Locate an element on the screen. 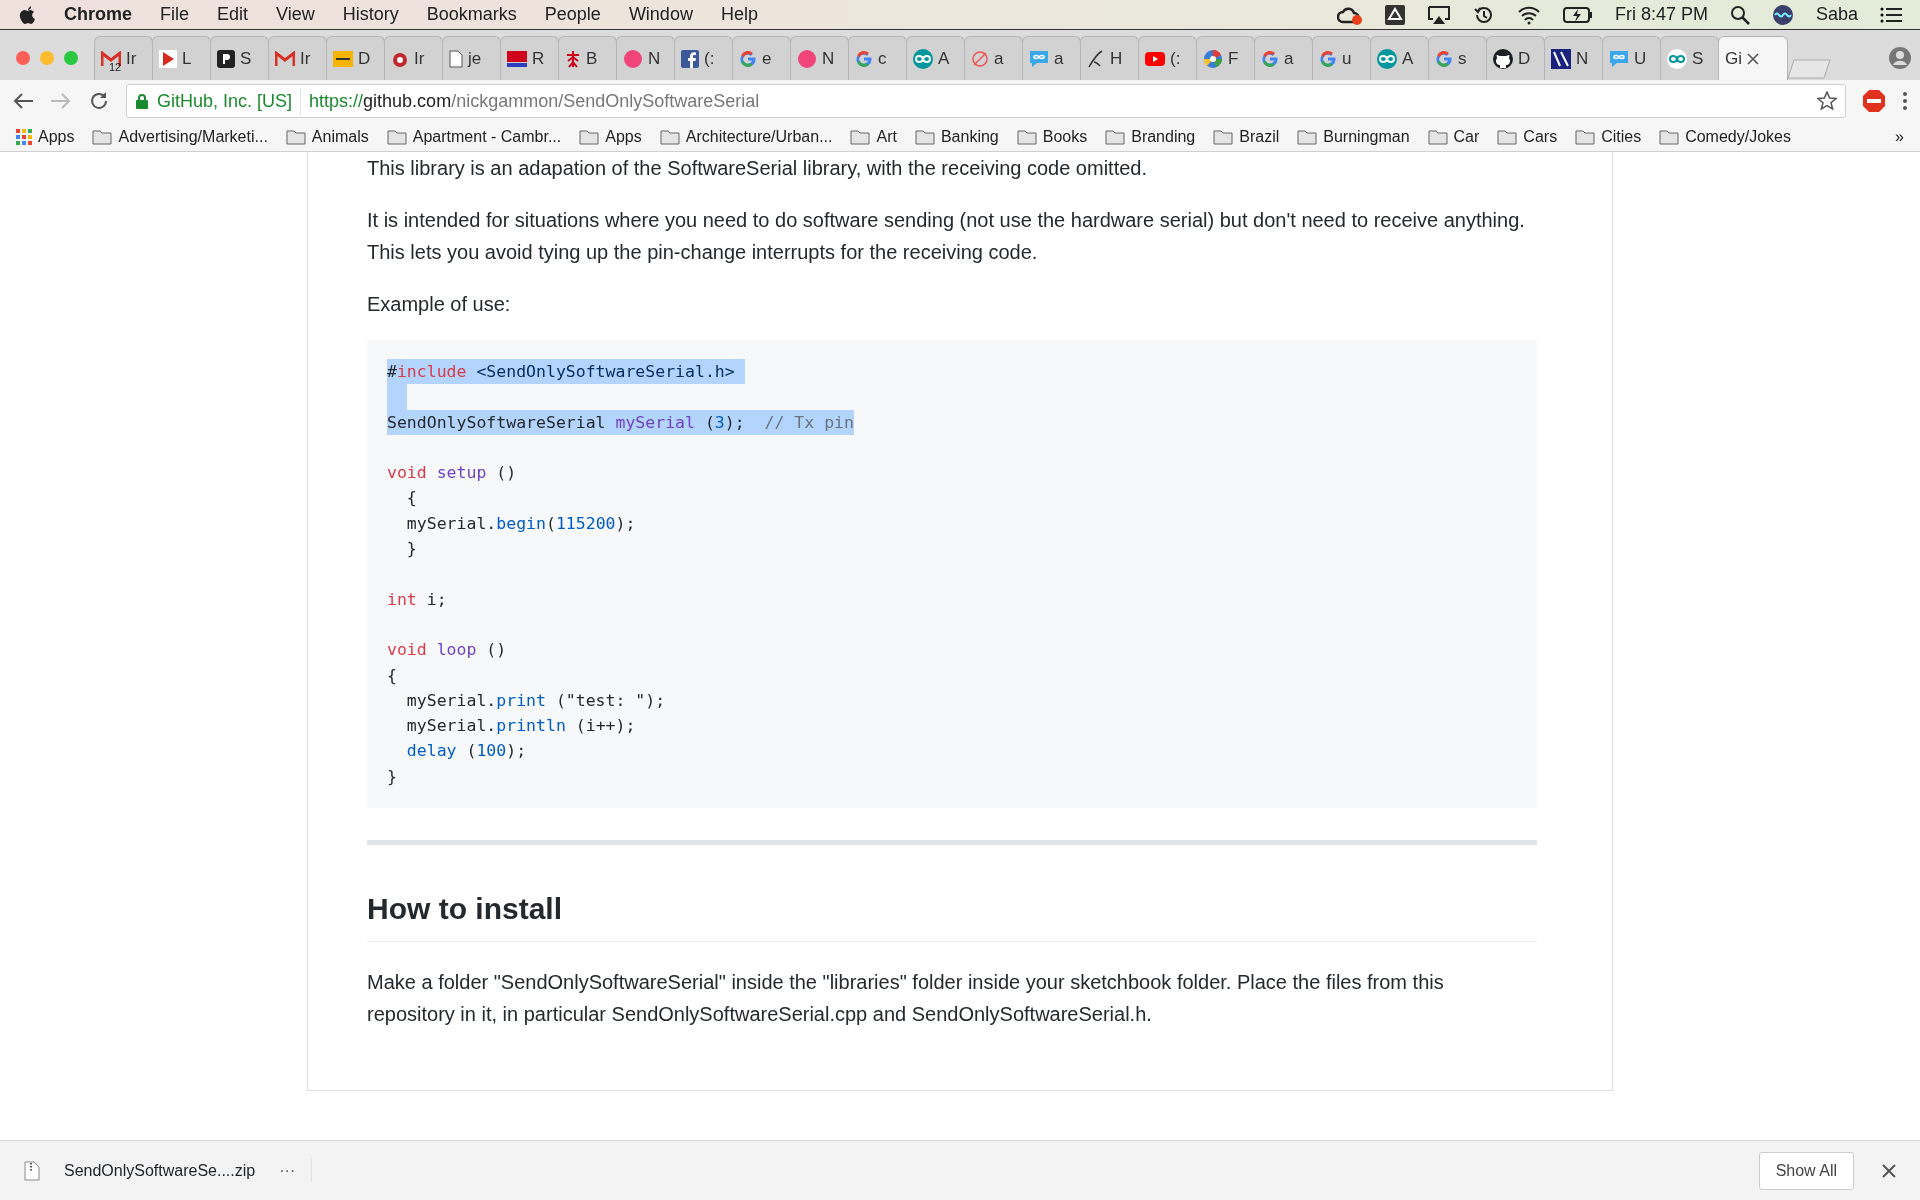  menu-bar-clock: Fri 8:47 PM is located at coordinates (1661, 14).